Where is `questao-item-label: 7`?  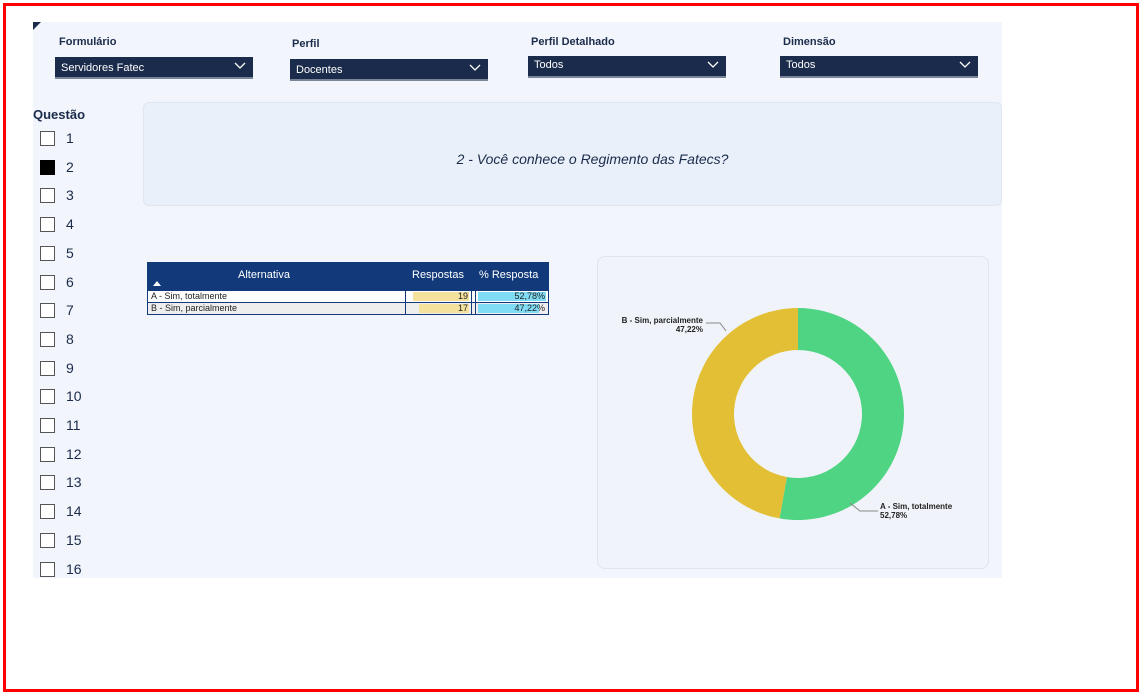
questao-item-label: 7 is located at coordinates (70, 310).